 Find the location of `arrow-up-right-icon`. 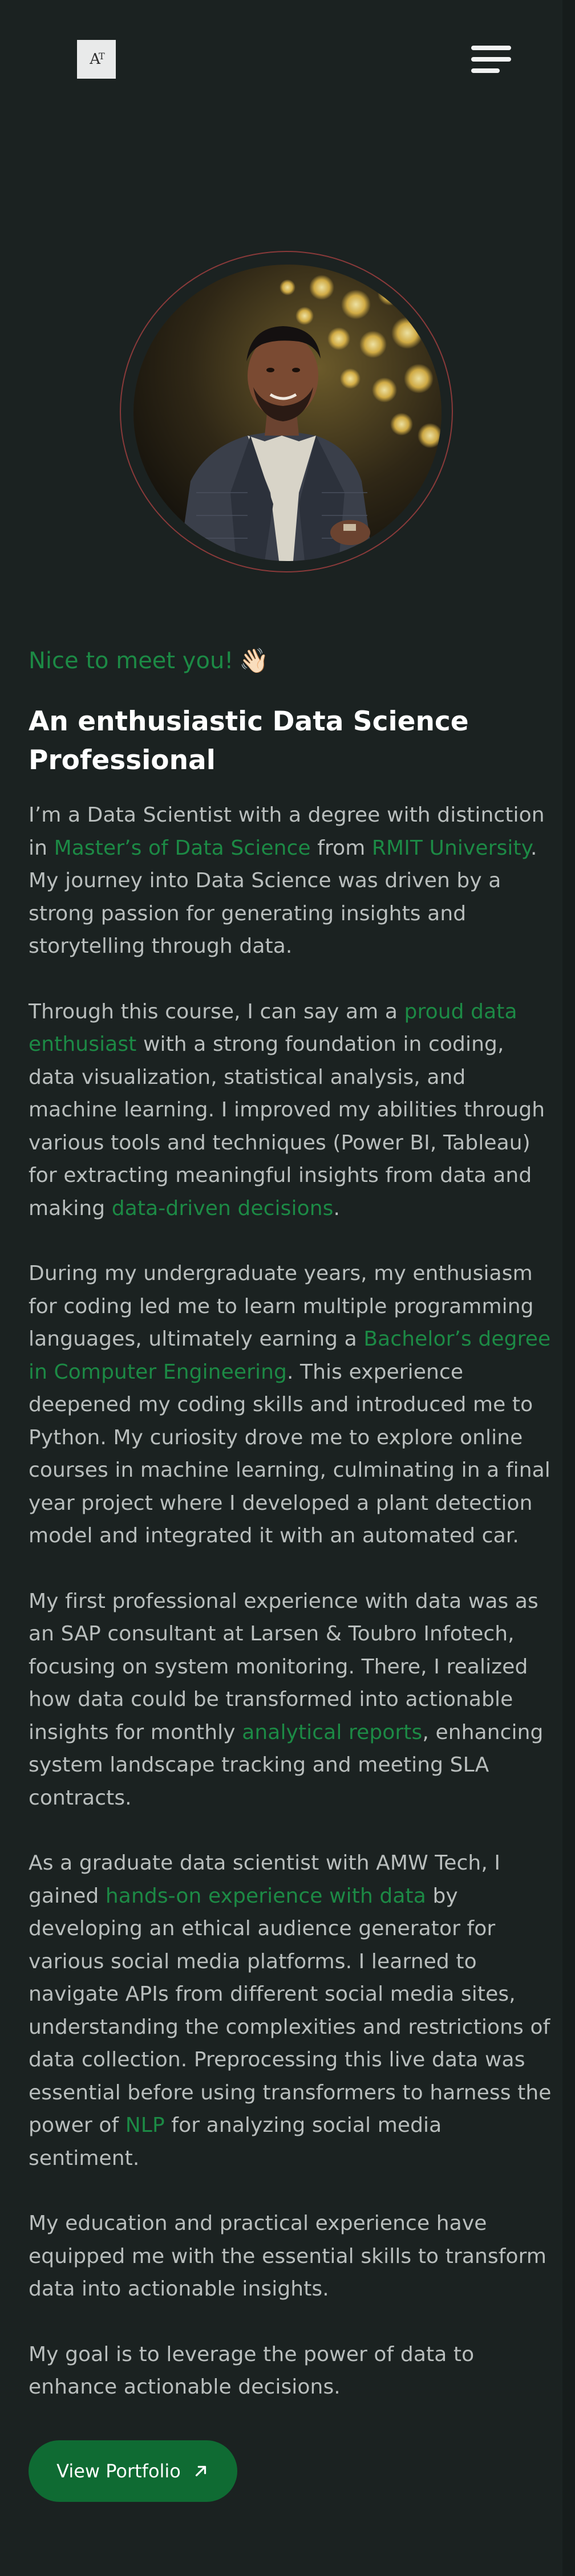

arrow-up-right-icon is located at coordinates (200, 2471).